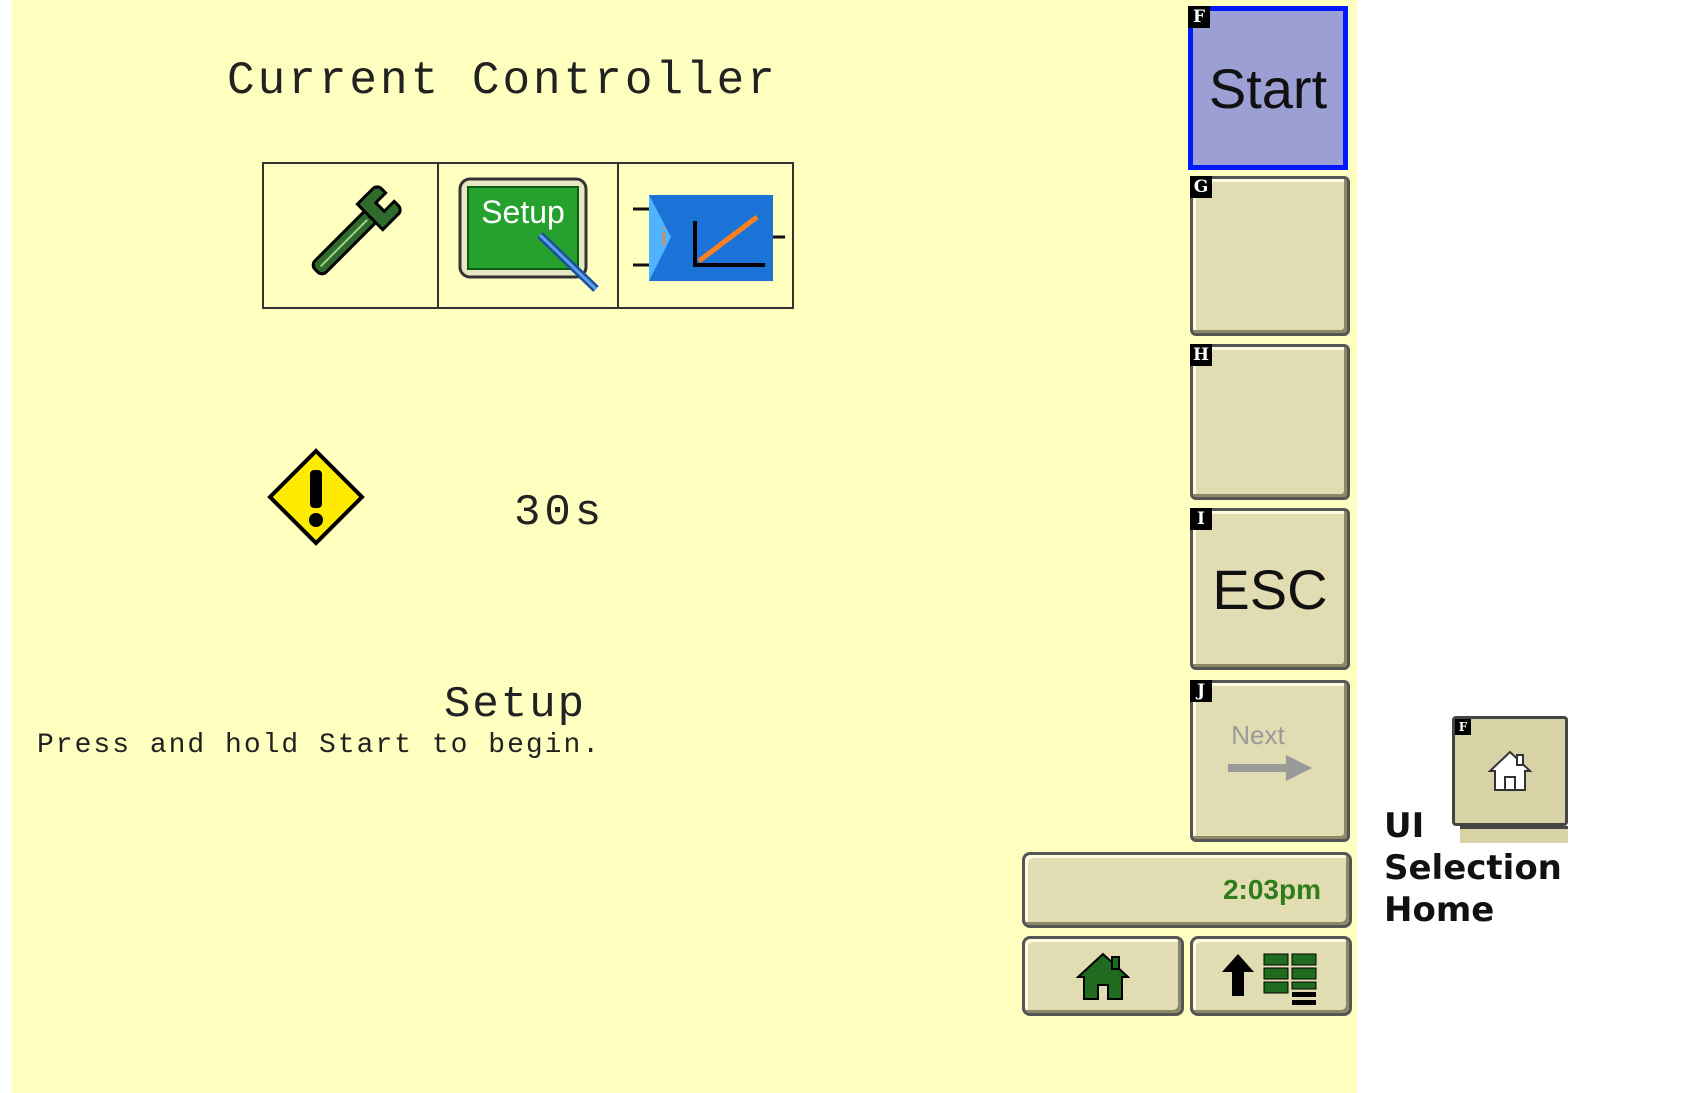 This screenshot has height=1093, width=1691. I want to click on key-letter-h: H, so click(1201, 355).